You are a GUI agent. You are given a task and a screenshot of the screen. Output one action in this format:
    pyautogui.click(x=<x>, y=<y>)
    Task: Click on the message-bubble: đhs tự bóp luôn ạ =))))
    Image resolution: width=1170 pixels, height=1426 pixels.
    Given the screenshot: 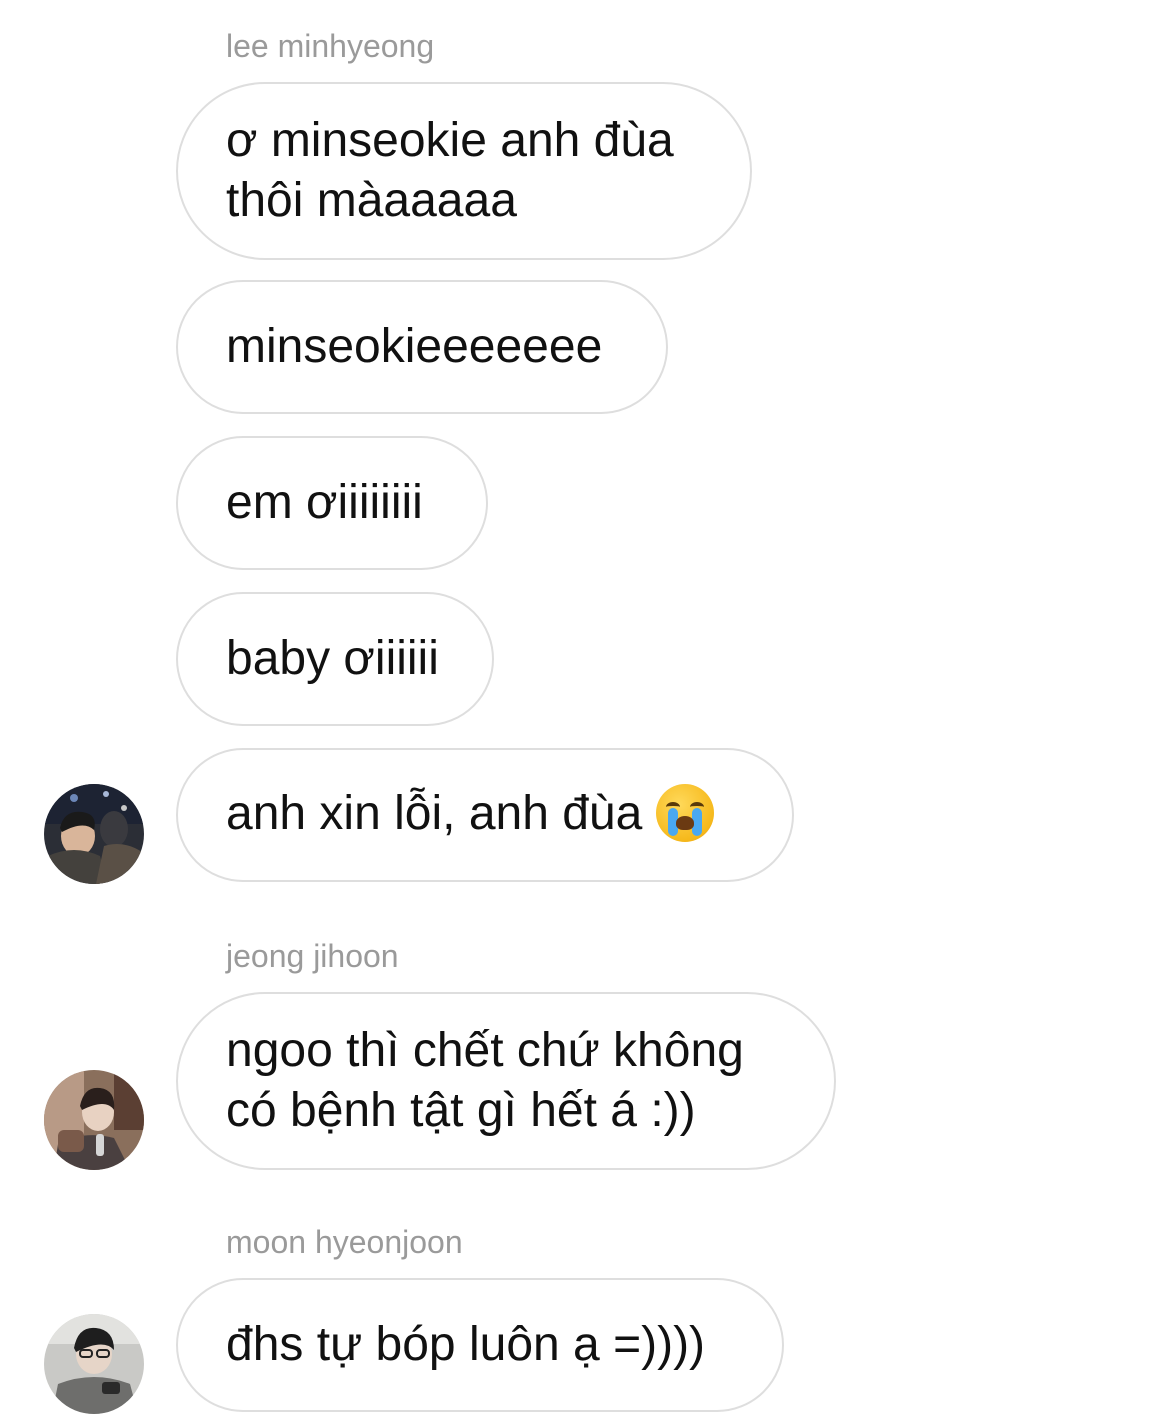 What is the action you would take?
    pyautogui.click(x=480, y=1345)
    